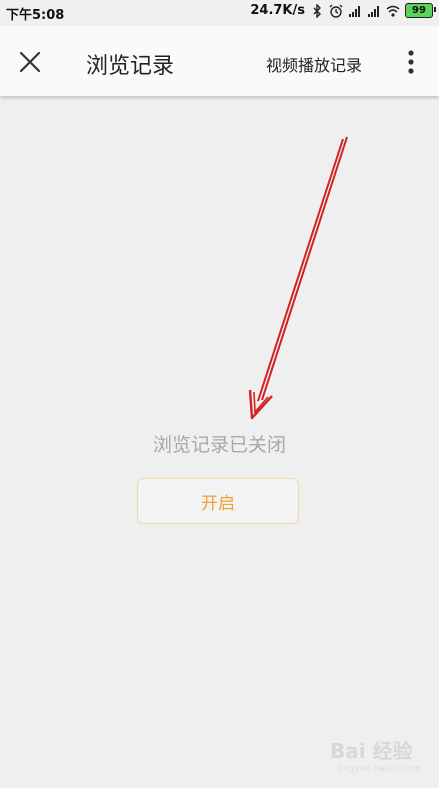 The height and width of the screenshot is (788, 439). Describe the element at coordinates (219, 445) in the screenshot. I see `empty-state-message: 浏览记录已关闭` at that location.